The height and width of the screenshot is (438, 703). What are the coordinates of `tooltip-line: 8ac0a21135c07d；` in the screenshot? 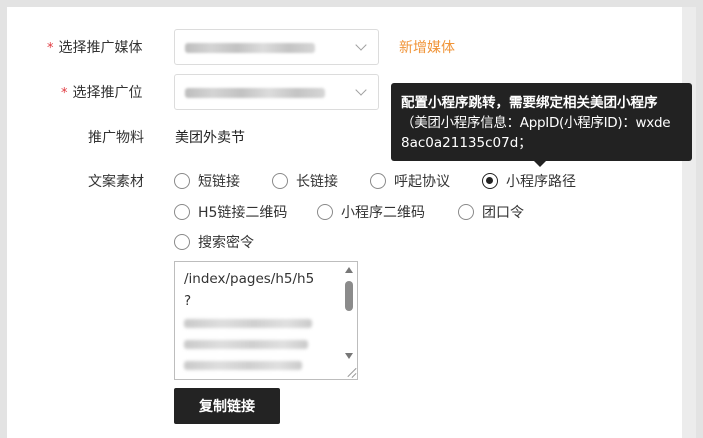 It's located at (466, 143).